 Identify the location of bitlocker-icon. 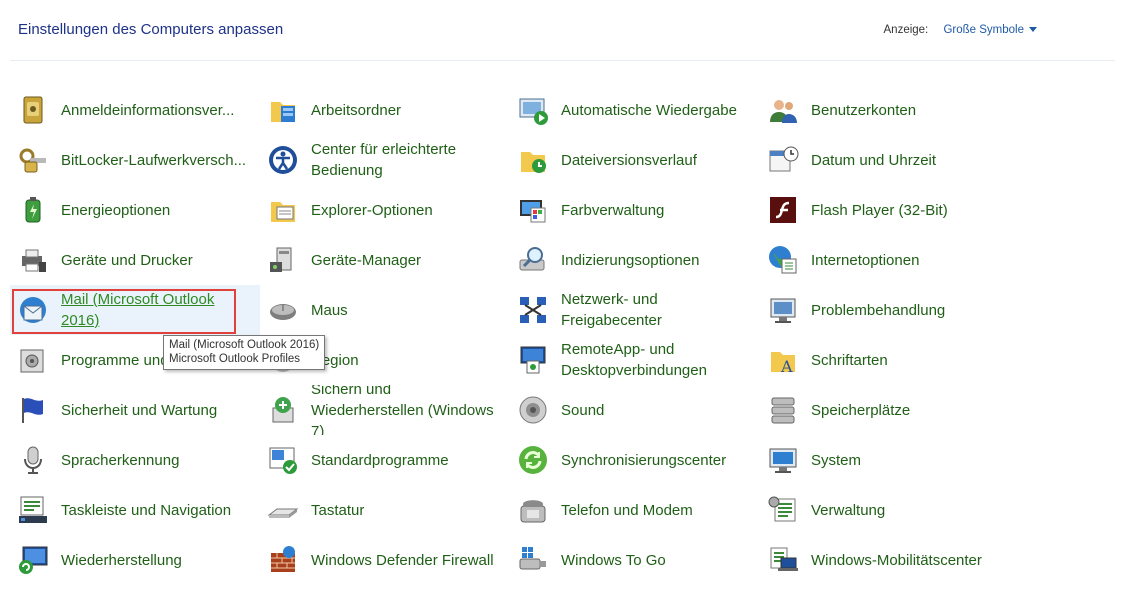
(33, 160).